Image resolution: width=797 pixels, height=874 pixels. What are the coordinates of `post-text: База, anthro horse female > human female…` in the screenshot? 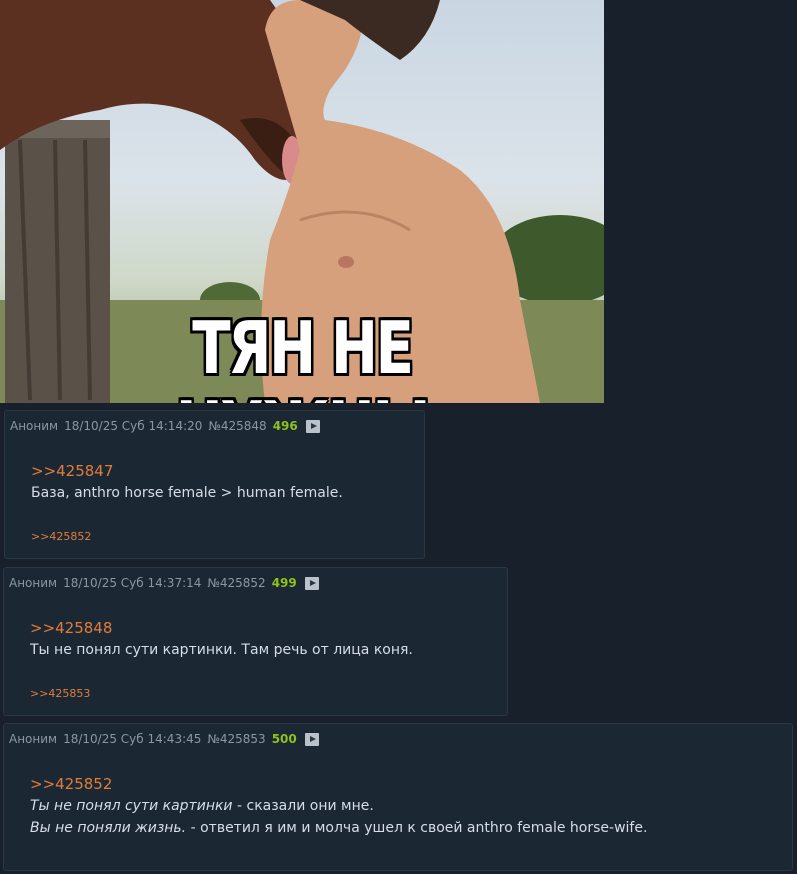 It's located at (187, 493).